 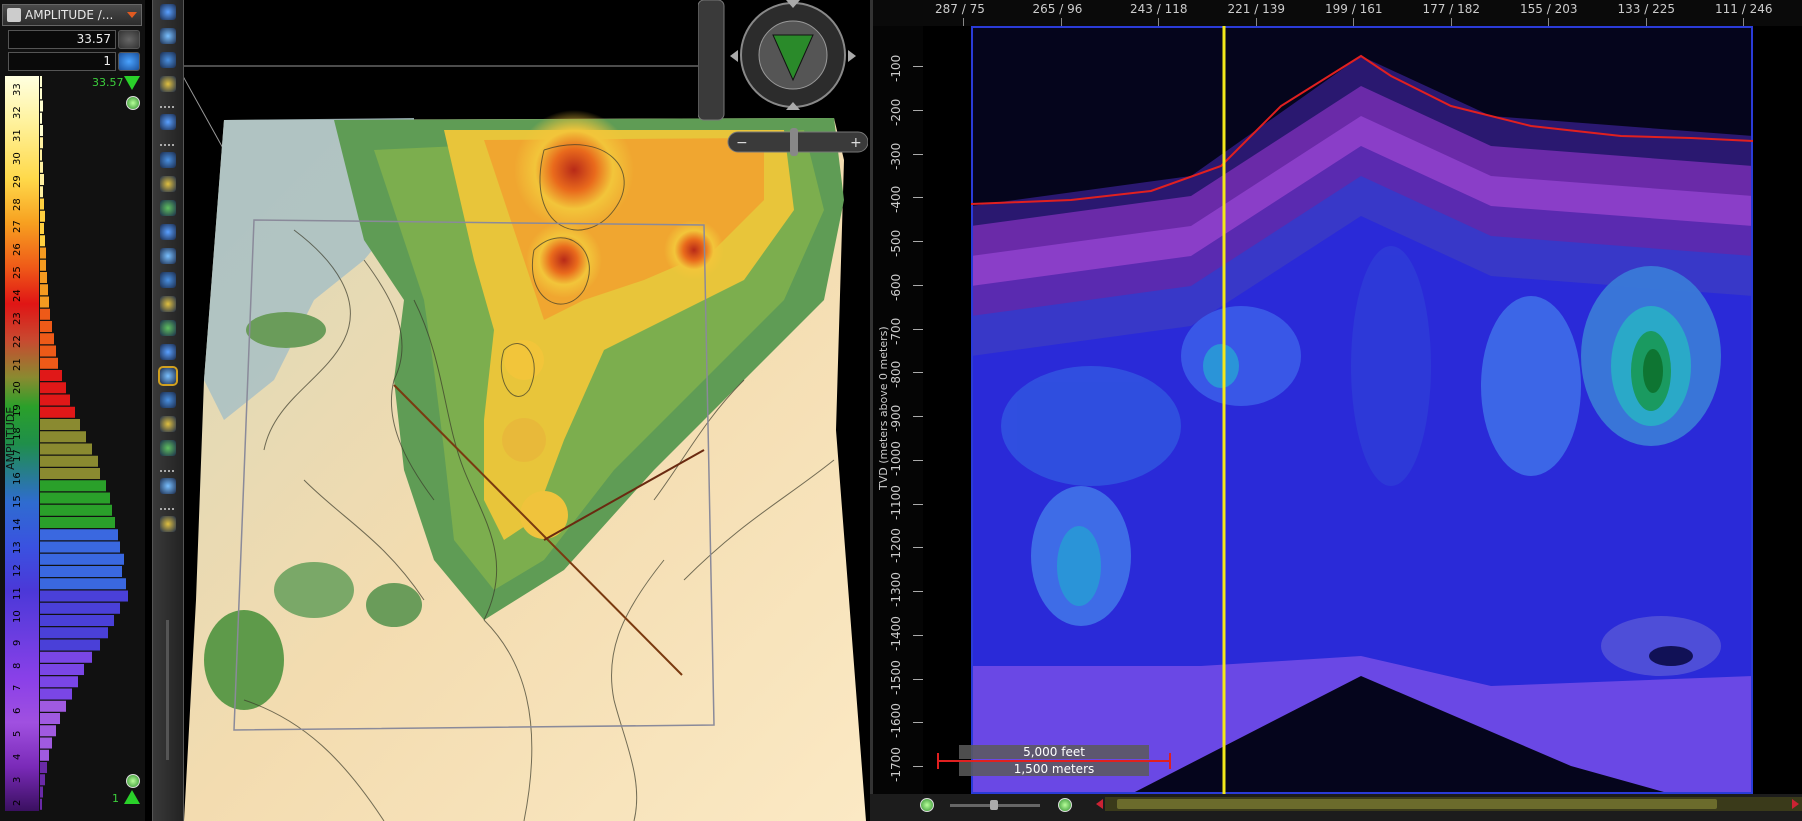 I want to click on min-value-field: 1, so click(x=62, y=61).